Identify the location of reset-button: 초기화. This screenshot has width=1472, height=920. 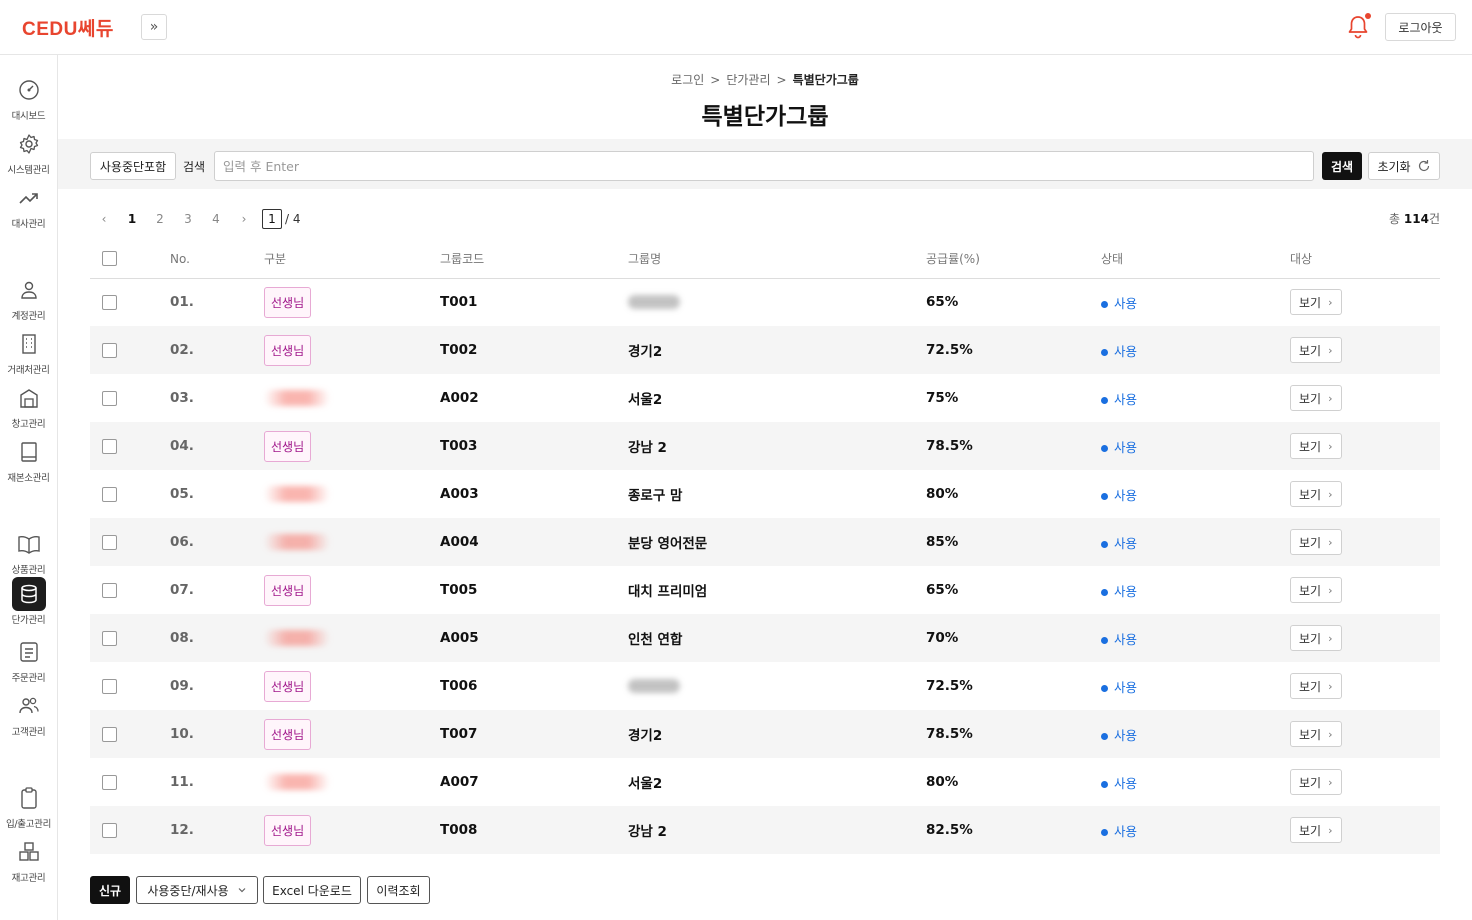
(1404, 166).